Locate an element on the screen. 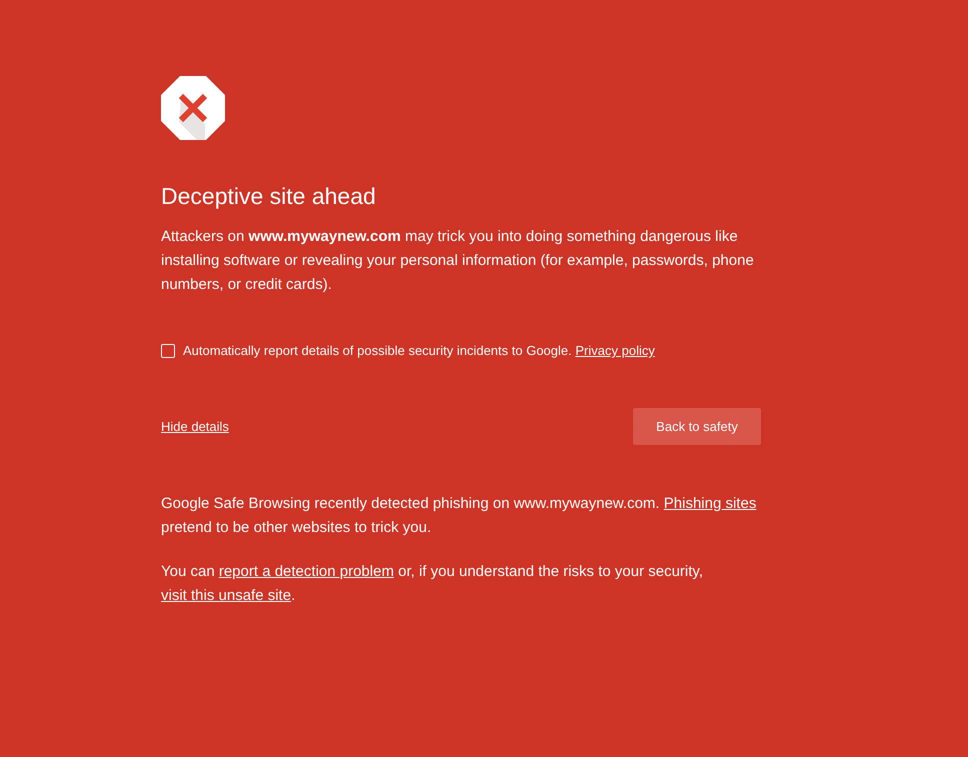  text-link: visit this unsafe site is located at coordinates (226, 595).